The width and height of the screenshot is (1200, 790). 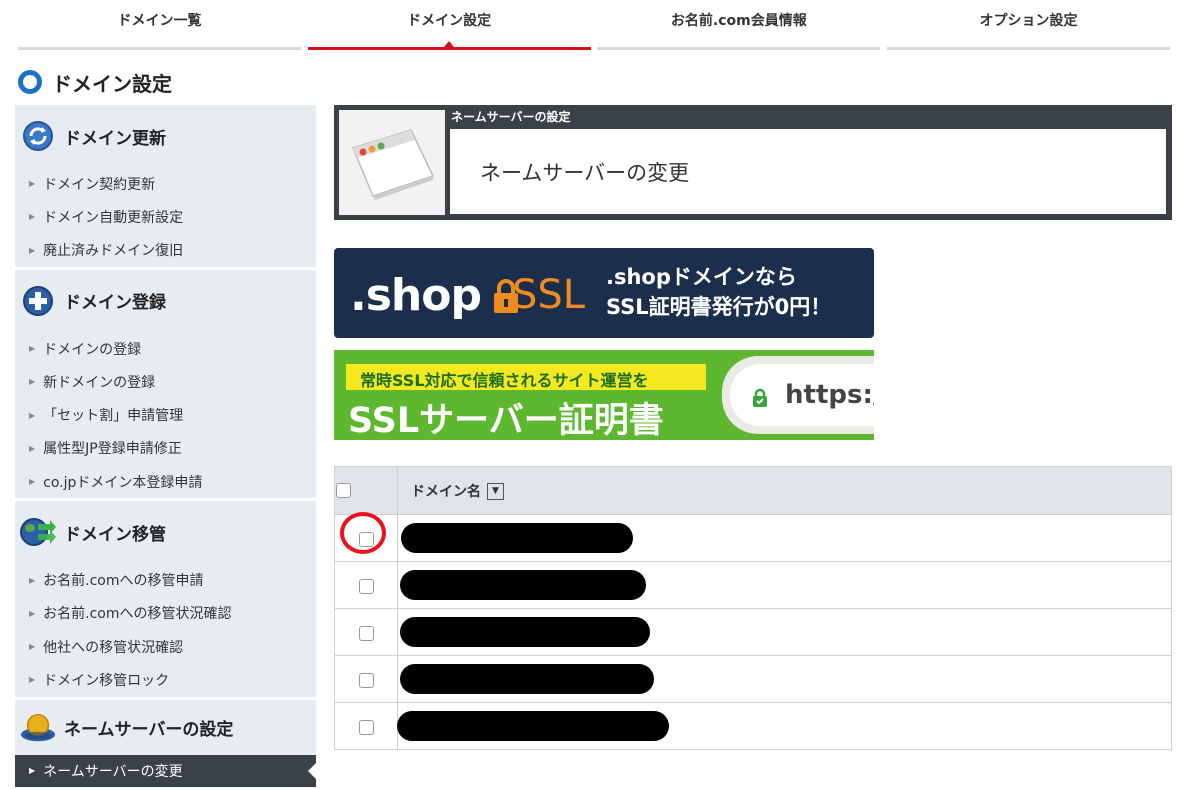 I want to click on sidebar-item-label: 属性型JP登録申請修正, so click(x=112, y=449).